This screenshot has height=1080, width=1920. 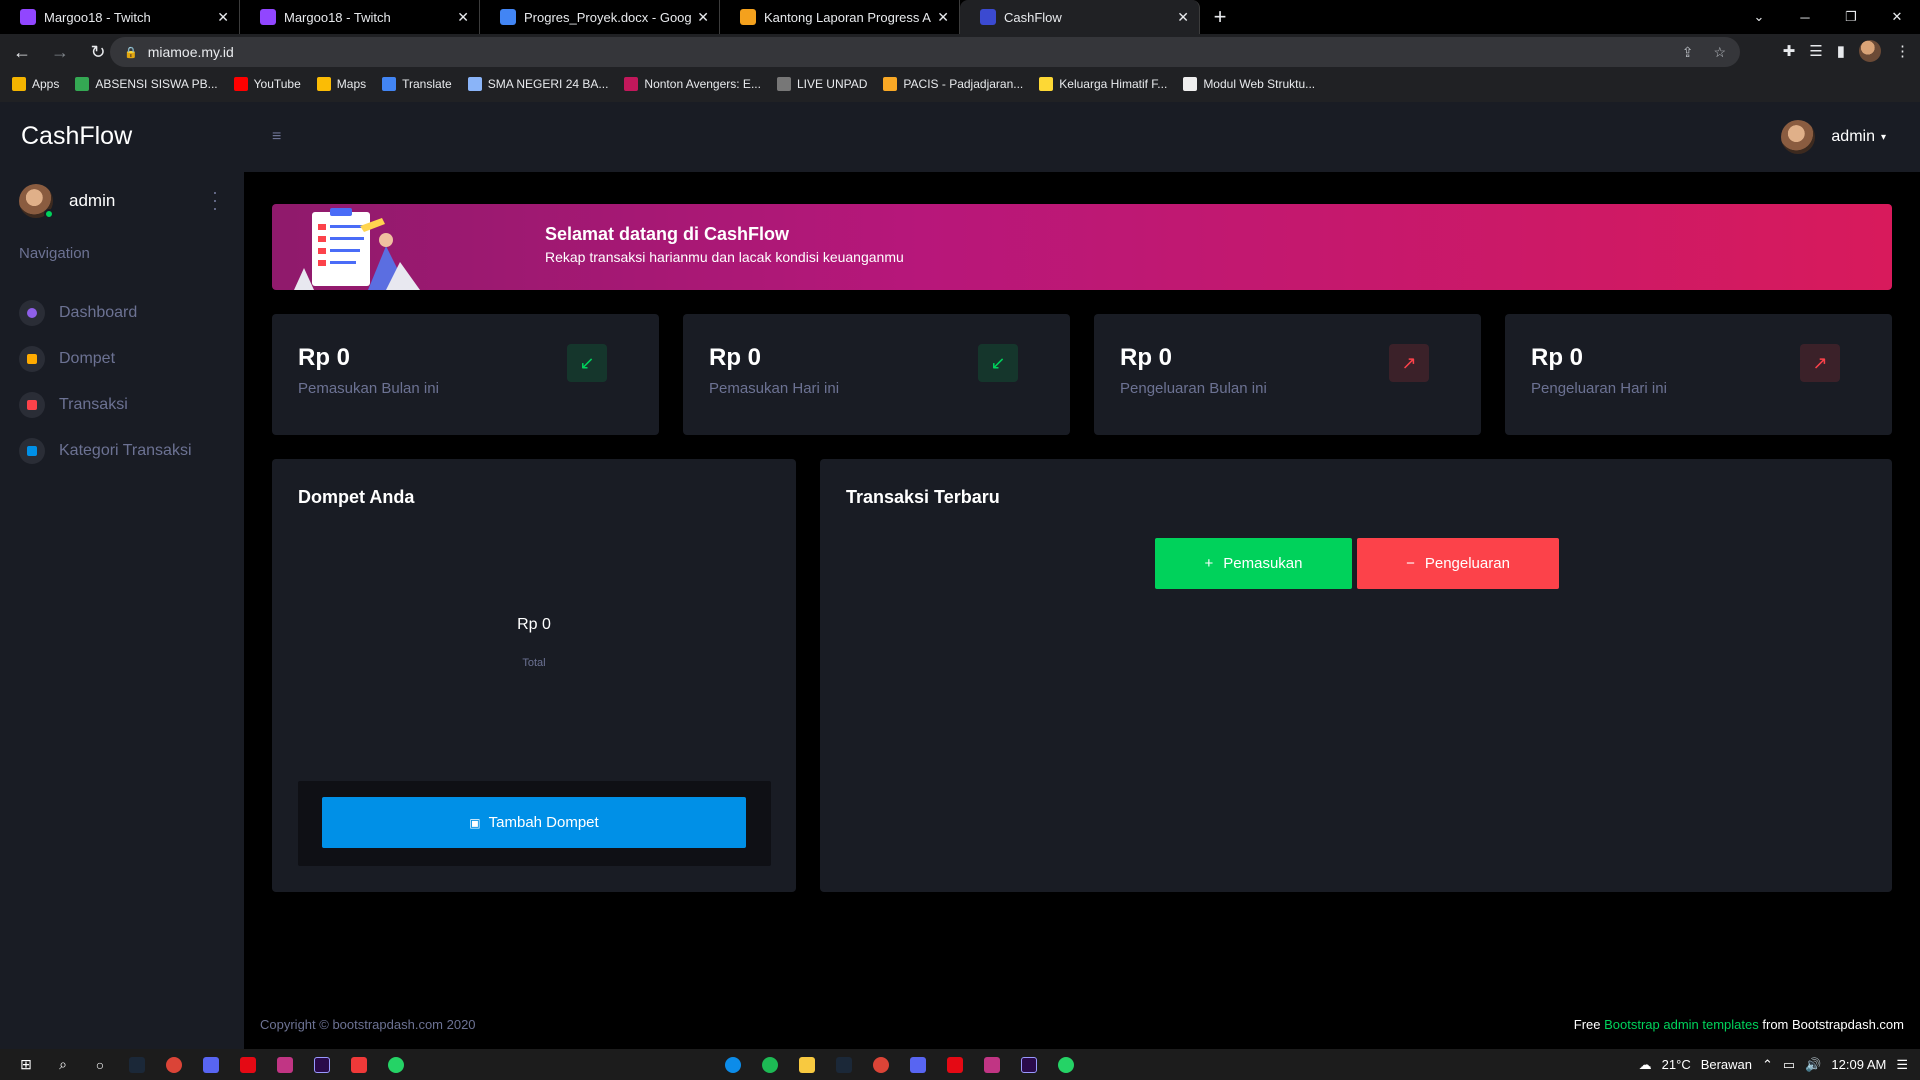 What do you see at coordinates (76, 136) in the screenshot?
I see `brand-logo: CashFlow` at bounding box center [76, 136].